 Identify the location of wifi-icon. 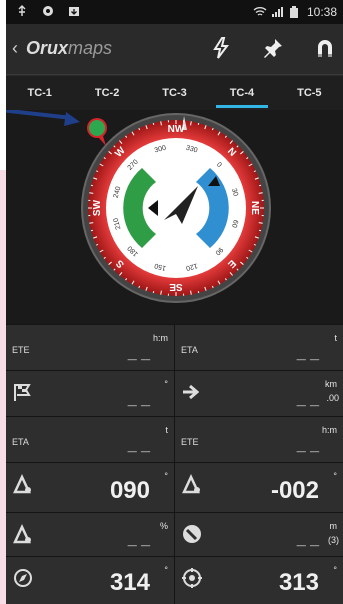
(260, 12).